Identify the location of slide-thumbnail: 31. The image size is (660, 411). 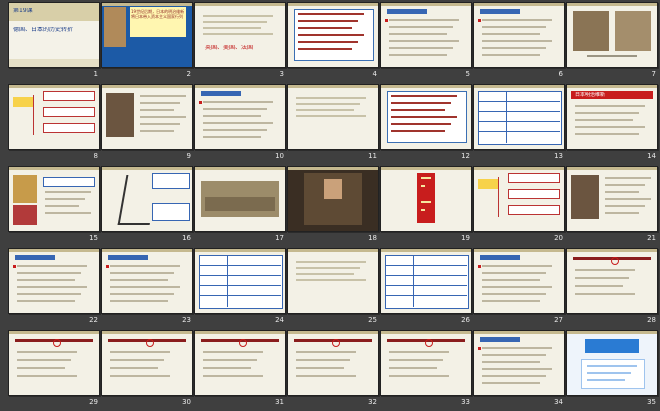
(241, 370).